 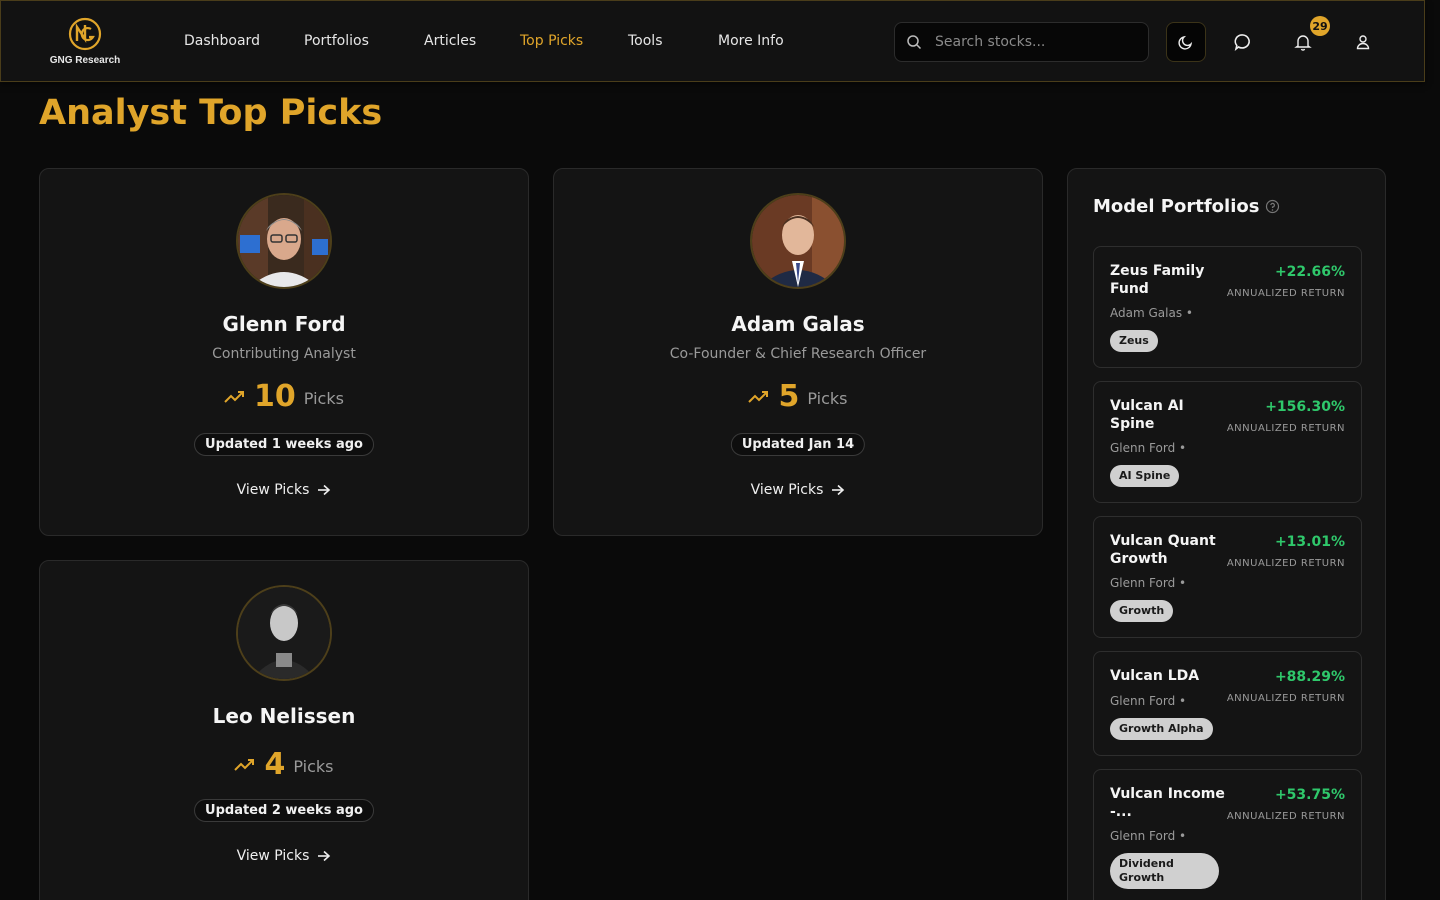 I want to click on portfolio-tag: Dividend Growth, so click(x=1164, y=871).